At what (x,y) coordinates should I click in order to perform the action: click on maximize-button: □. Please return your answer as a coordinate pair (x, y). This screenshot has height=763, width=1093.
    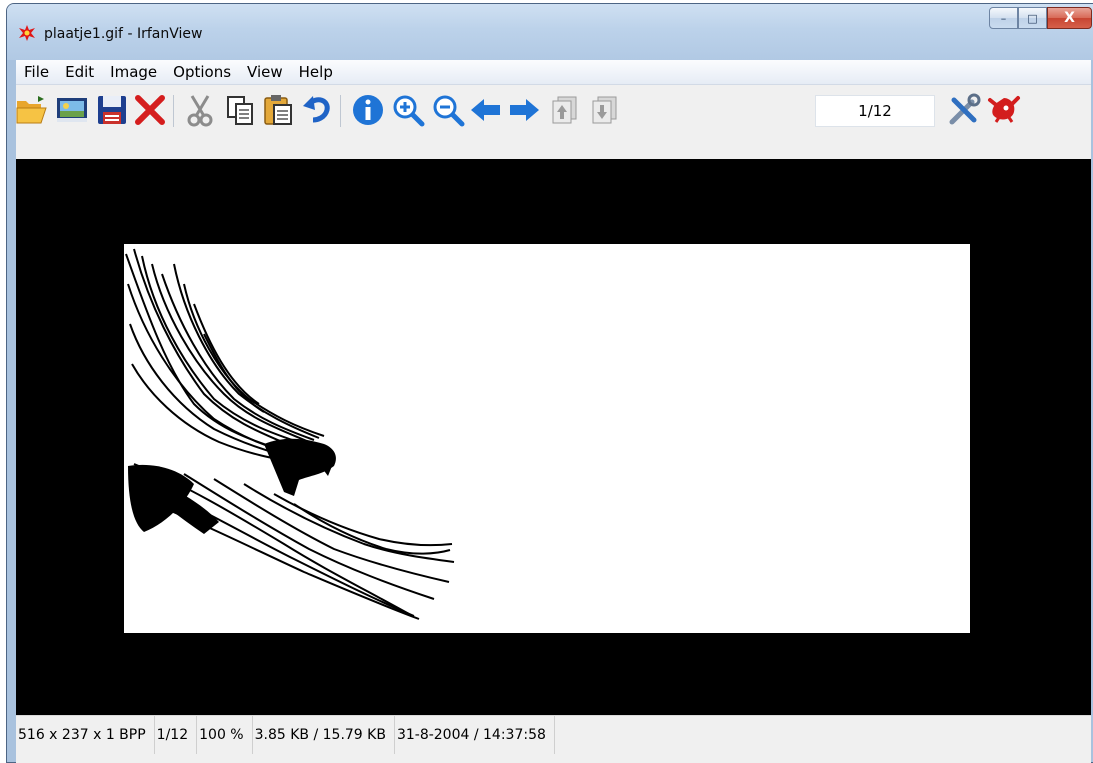
    Looking at the image, I should click on (1032, 18).